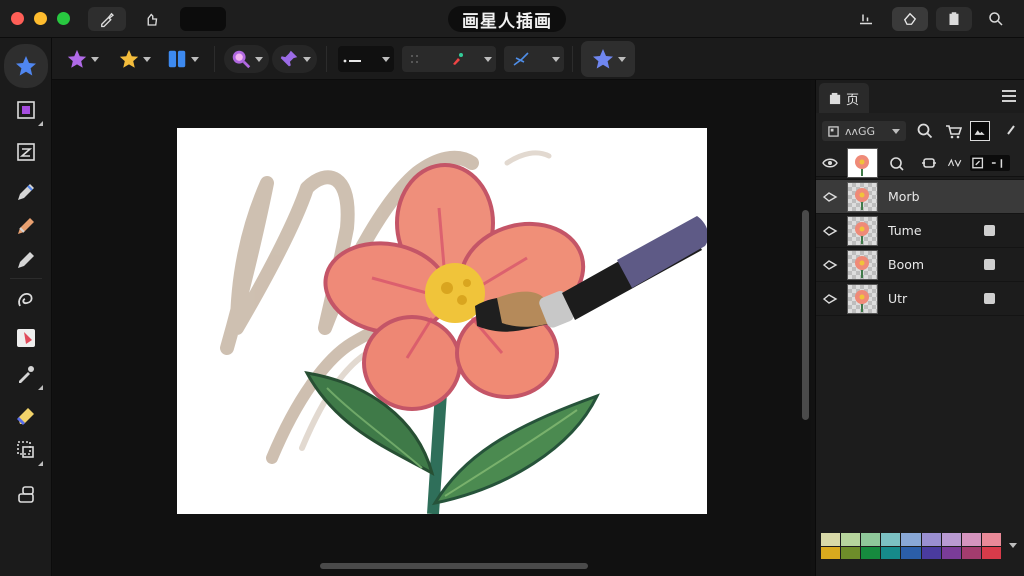 This screenshot has width=1024, height=576. What do you see at coordinates (449, 59) in the screenshot?
I see `opacity-control` at bounding box center [449, 59].